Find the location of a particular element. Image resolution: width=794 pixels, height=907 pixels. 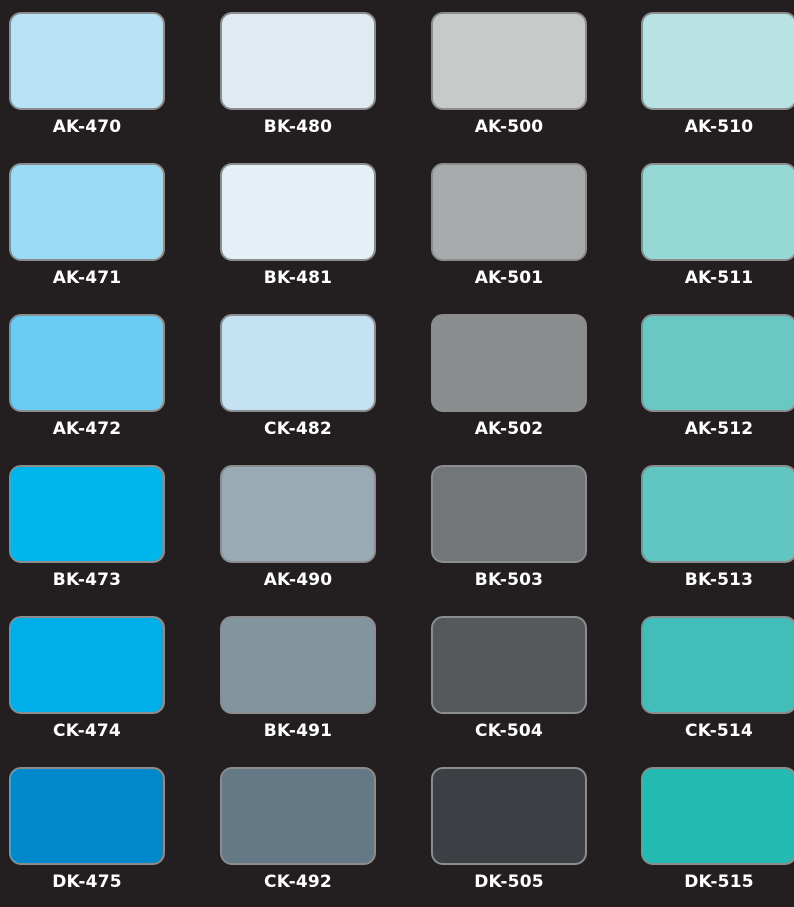

swatch-code: AK-511 is located at coordinates (719, 278).